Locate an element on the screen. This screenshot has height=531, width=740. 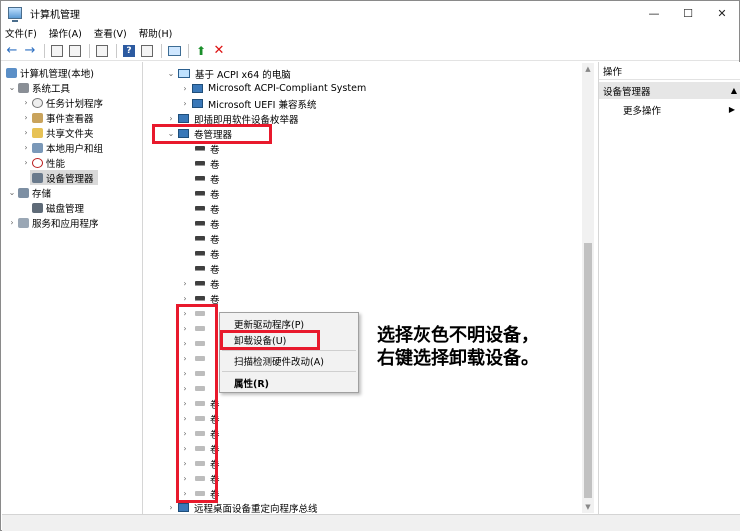
submenu-arrow-icon: ▶ is located at coordinates (731, 109).